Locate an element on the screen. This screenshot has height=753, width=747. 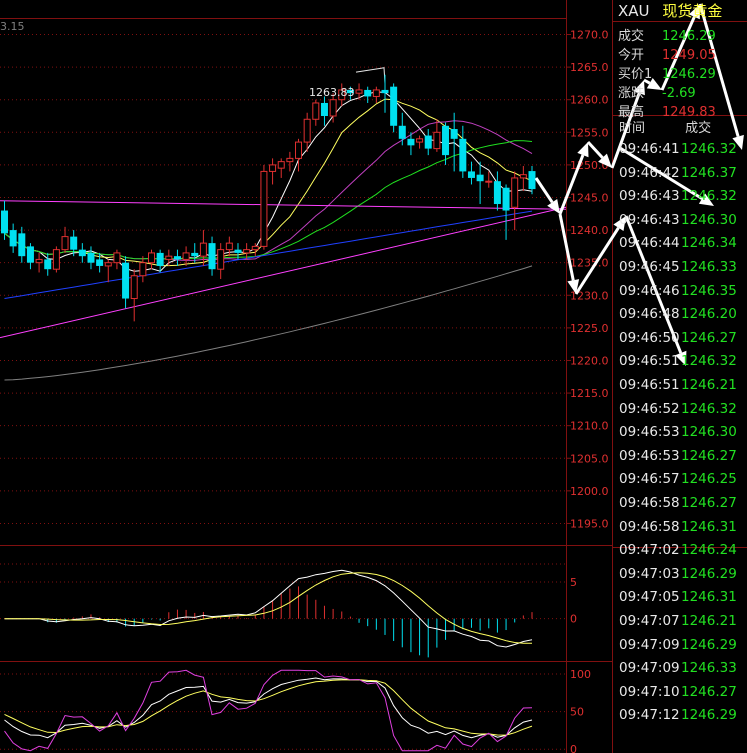
kdj-tick-label: 100 is located at coordinates (580, 674).